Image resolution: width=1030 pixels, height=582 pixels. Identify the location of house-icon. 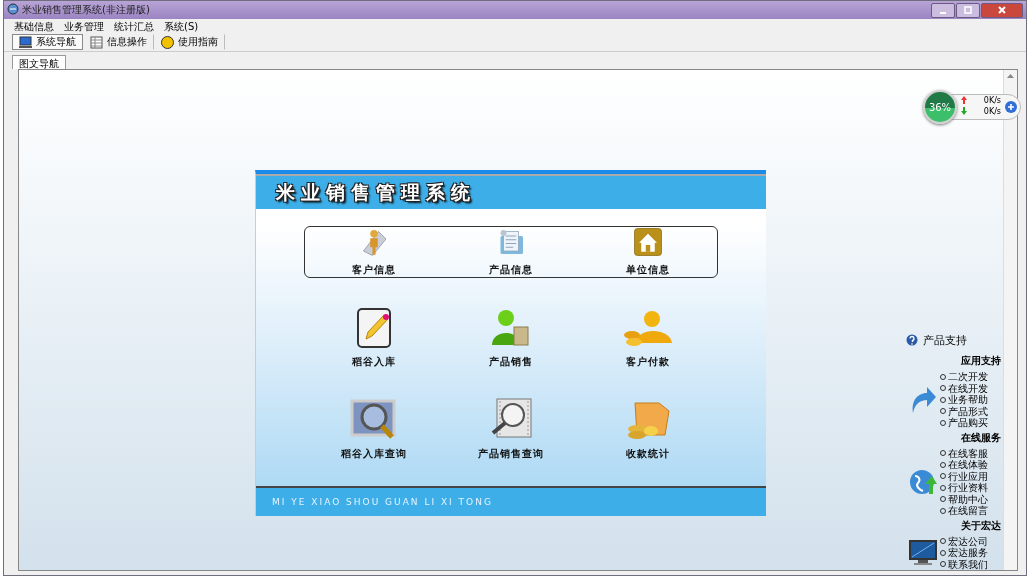
(648, 242).